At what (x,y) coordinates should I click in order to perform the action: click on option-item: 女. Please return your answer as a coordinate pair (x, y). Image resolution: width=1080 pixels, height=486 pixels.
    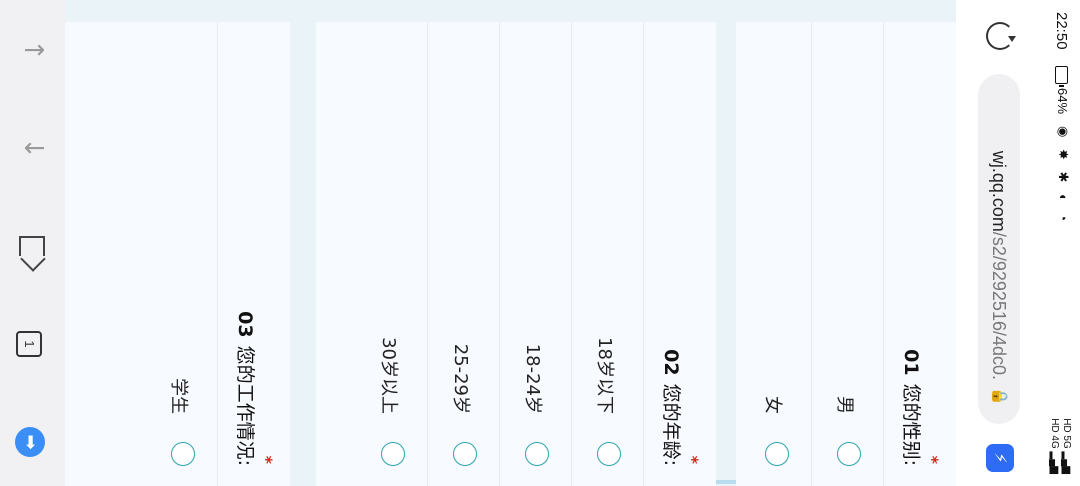
    Looking at the image, I should click on (775, 254).